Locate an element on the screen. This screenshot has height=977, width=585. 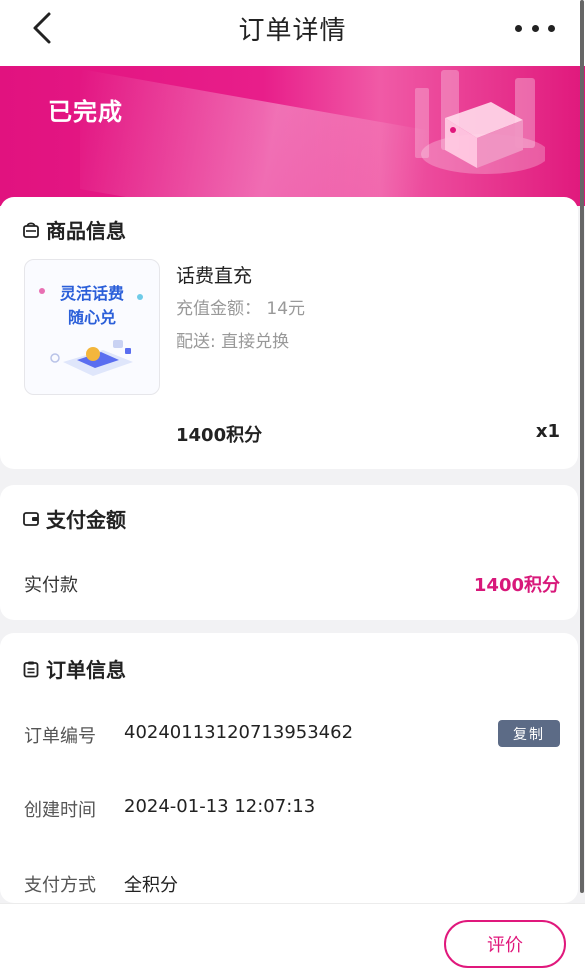
delivery-method: 配送: 直接兑换 is located at coordinates (233, 342).